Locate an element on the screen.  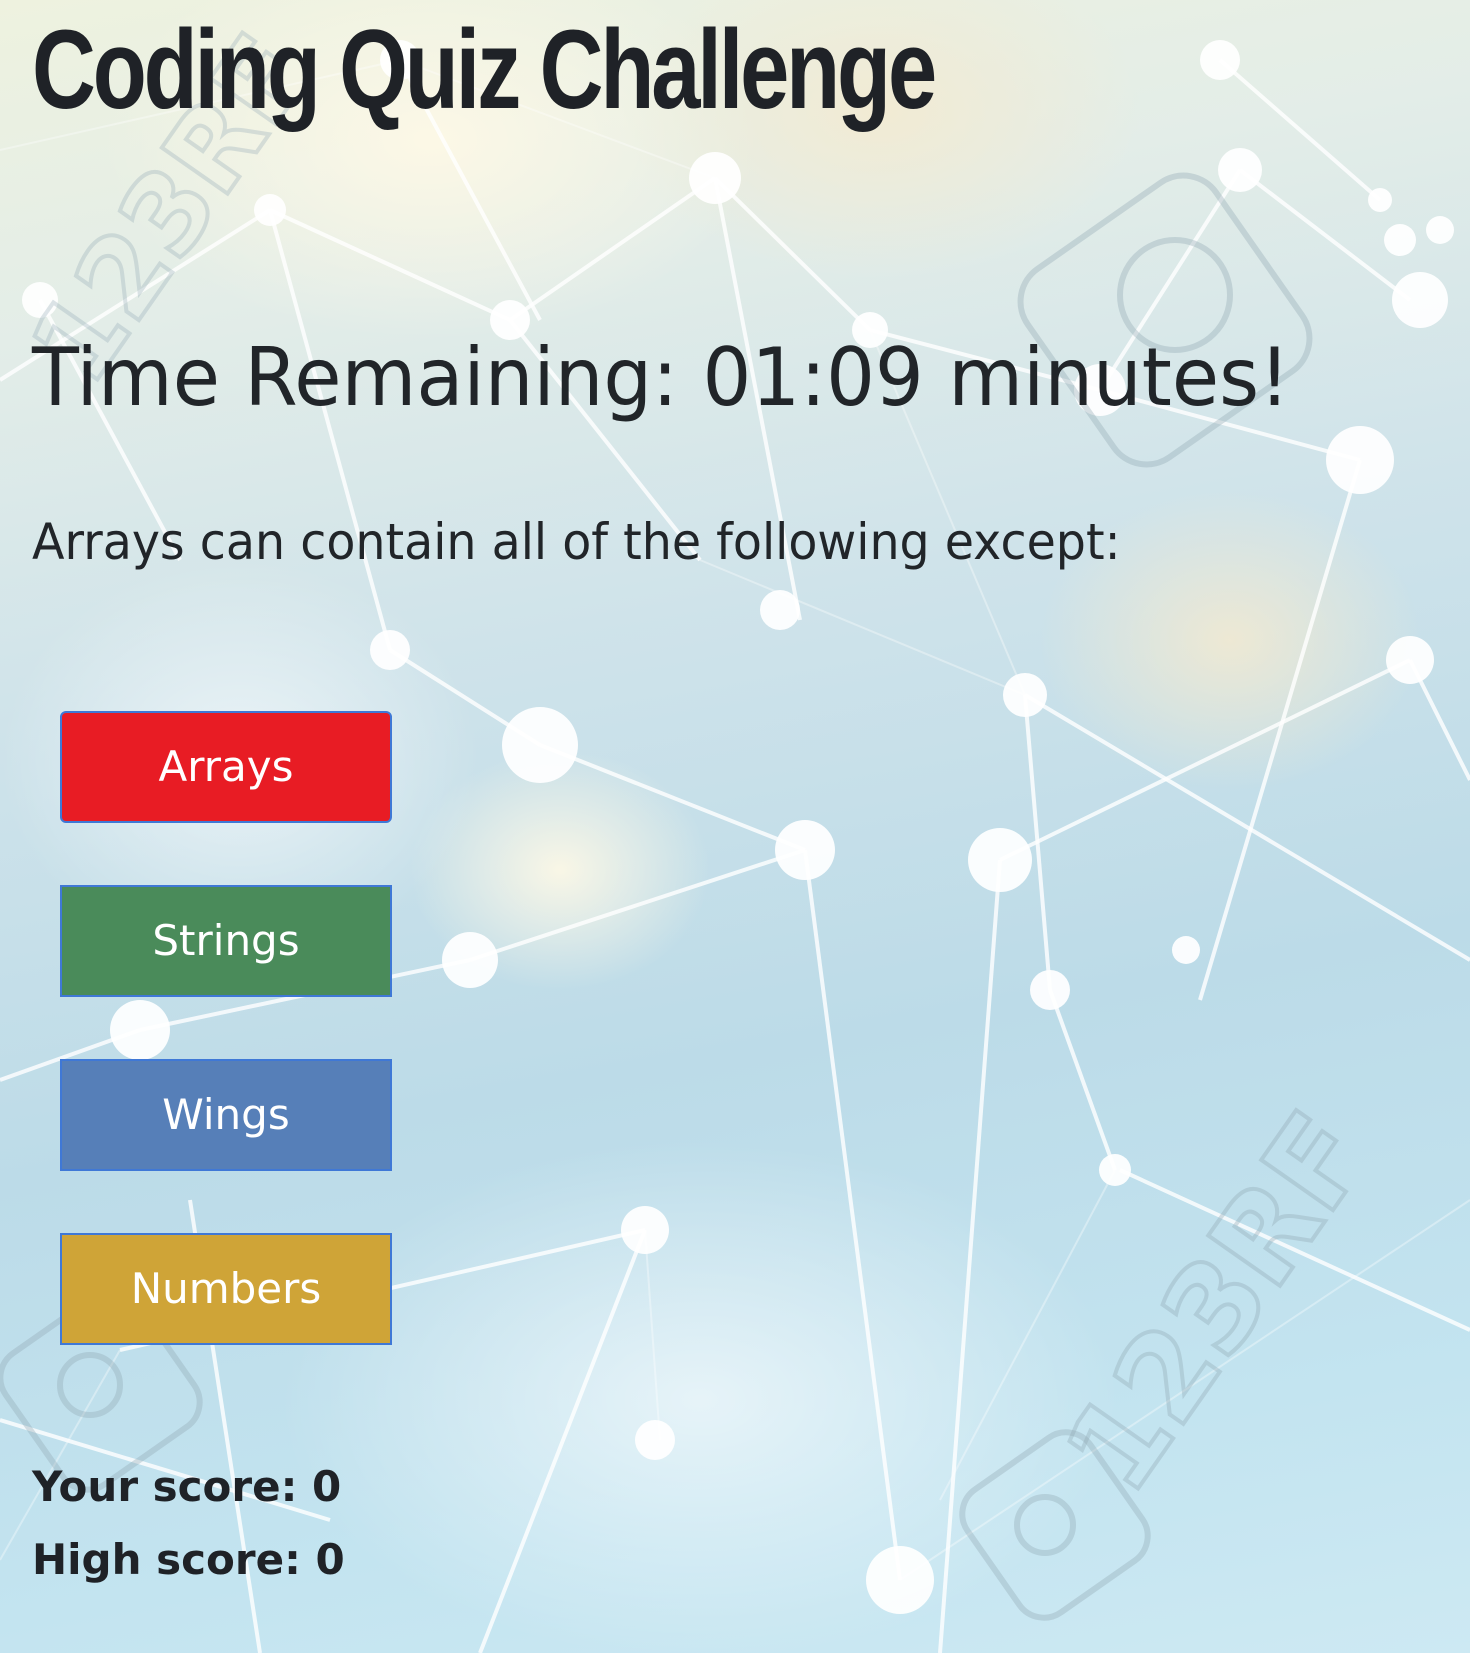
answer-button-numbers: Numbers is located at coordinates (226, 1289).